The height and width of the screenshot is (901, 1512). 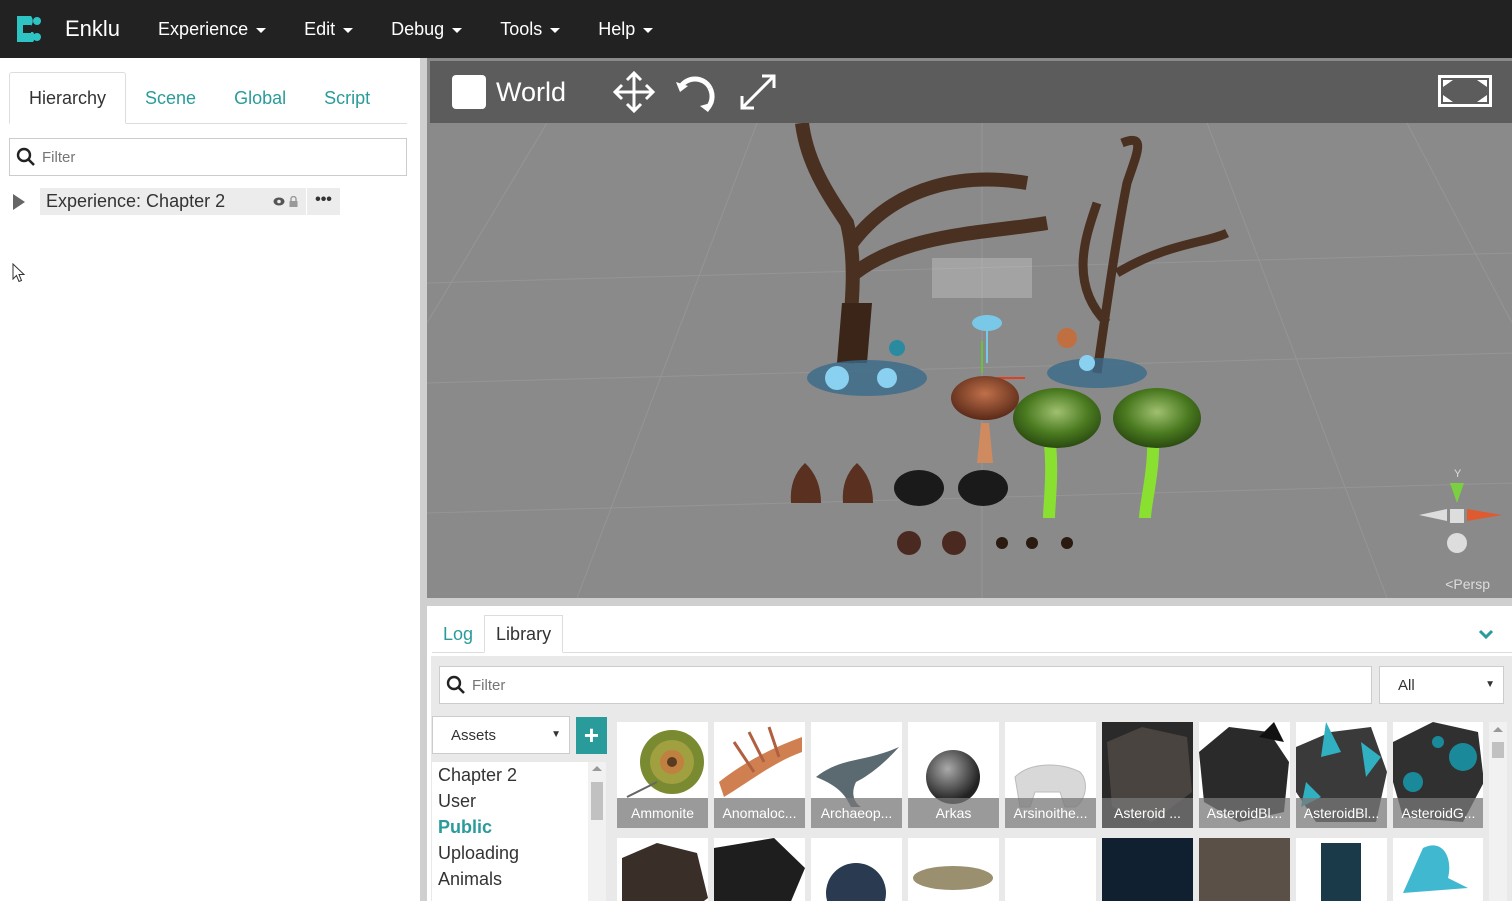 I want to click on viewport-resize-bar, so click(x=969, y=602).